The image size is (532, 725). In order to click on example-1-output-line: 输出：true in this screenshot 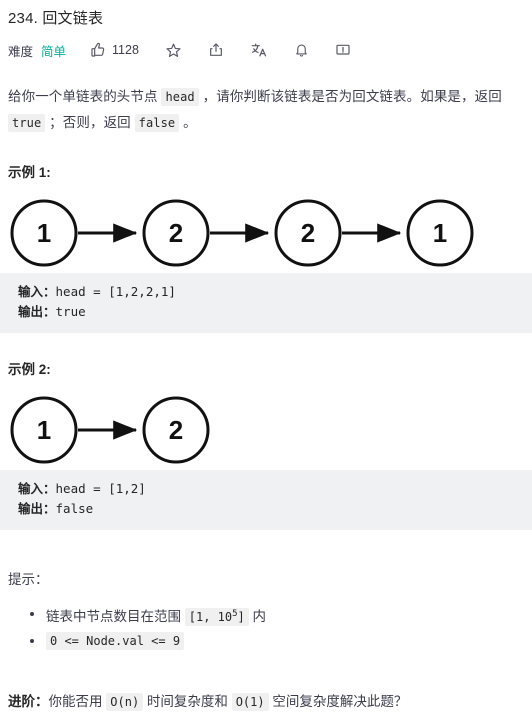, I will do `click(275, 312)`.